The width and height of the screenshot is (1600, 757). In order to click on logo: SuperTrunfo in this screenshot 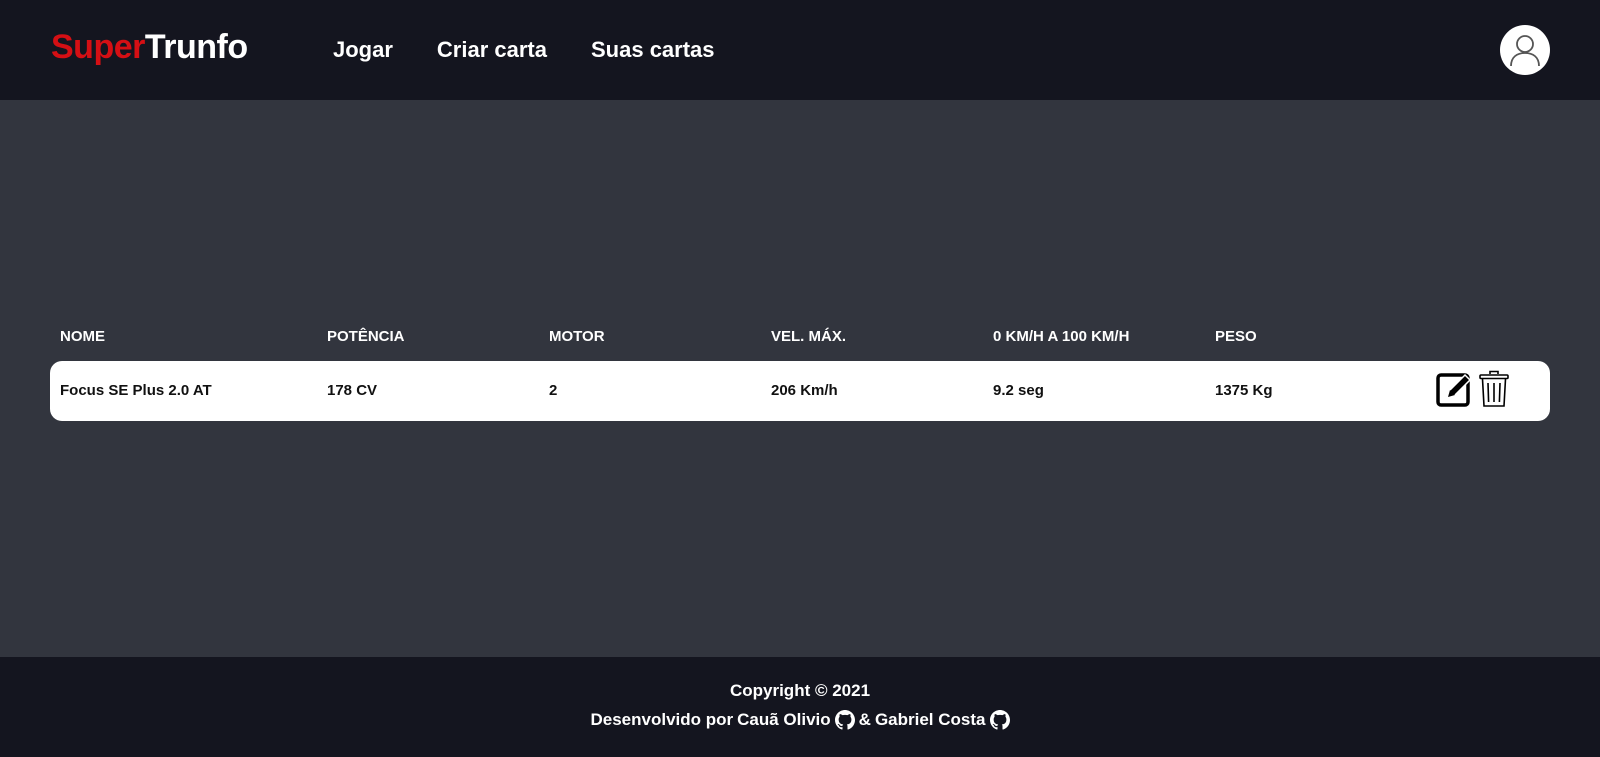, I will do `click(149, 47)`.